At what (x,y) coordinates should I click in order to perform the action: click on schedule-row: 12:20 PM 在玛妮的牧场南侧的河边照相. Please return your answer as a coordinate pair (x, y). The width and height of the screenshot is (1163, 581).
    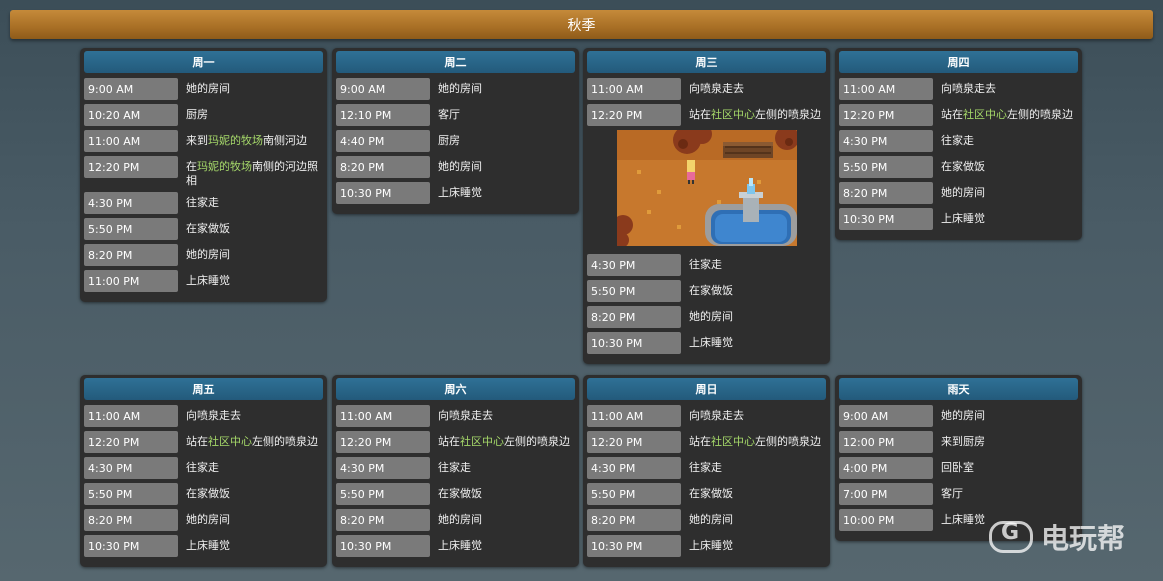
    Looking at the image, I should click on (203, 172).